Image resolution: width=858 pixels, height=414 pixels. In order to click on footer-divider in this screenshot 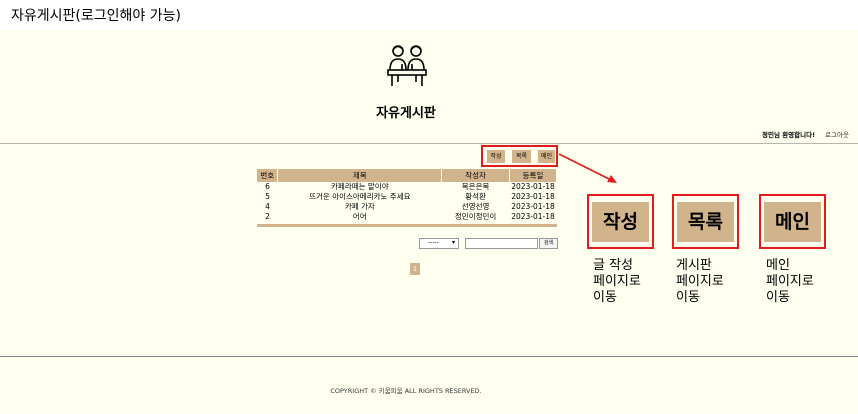, I will do `click(429, 356)`.